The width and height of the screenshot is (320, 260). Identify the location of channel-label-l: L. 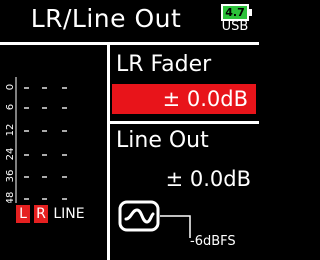
(23, 214).